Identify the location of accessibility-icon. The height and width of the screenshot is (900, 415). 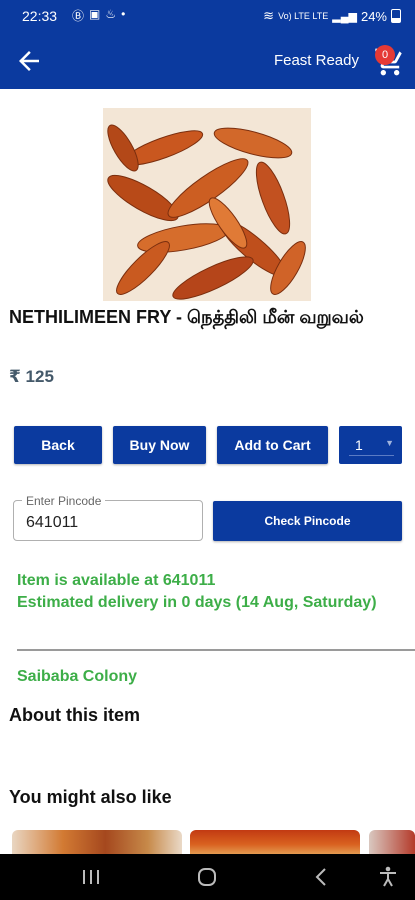
(388, 877).